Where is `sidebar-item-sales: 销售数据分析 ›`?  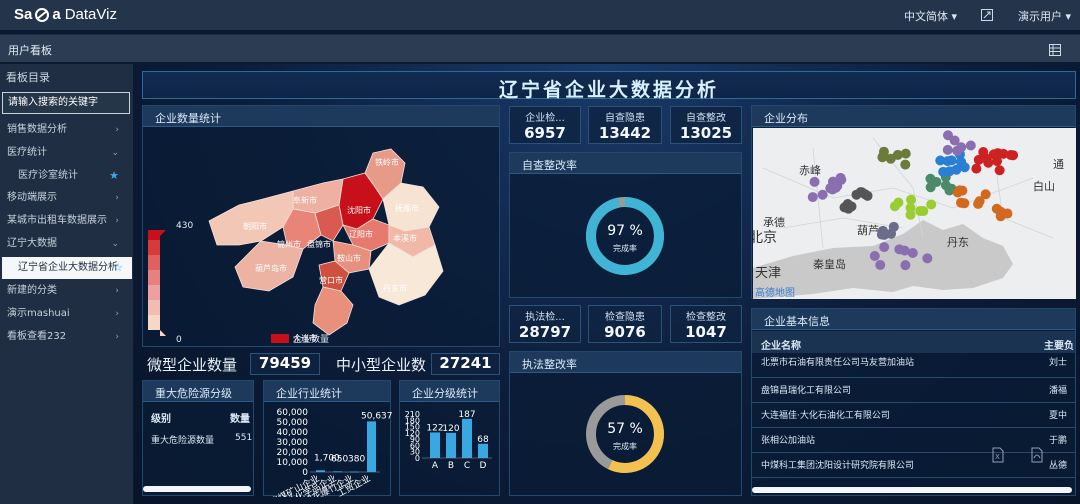 sidebar-item-sales: 销售数据分析 › is located at coordinates (68, 130).